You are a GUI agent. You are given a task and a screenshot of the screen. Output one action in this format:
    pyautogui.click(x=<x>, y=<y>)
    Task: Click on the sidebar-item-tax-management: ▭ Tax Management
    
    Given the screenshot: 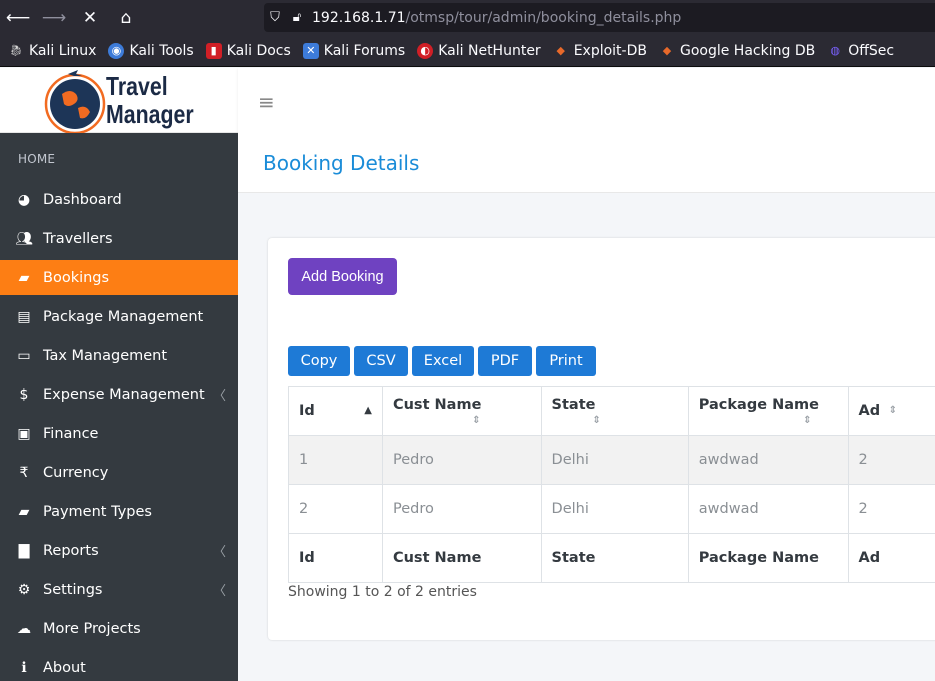 What is the action you would take?
    pyautogui.click(x=119, y=355)
    